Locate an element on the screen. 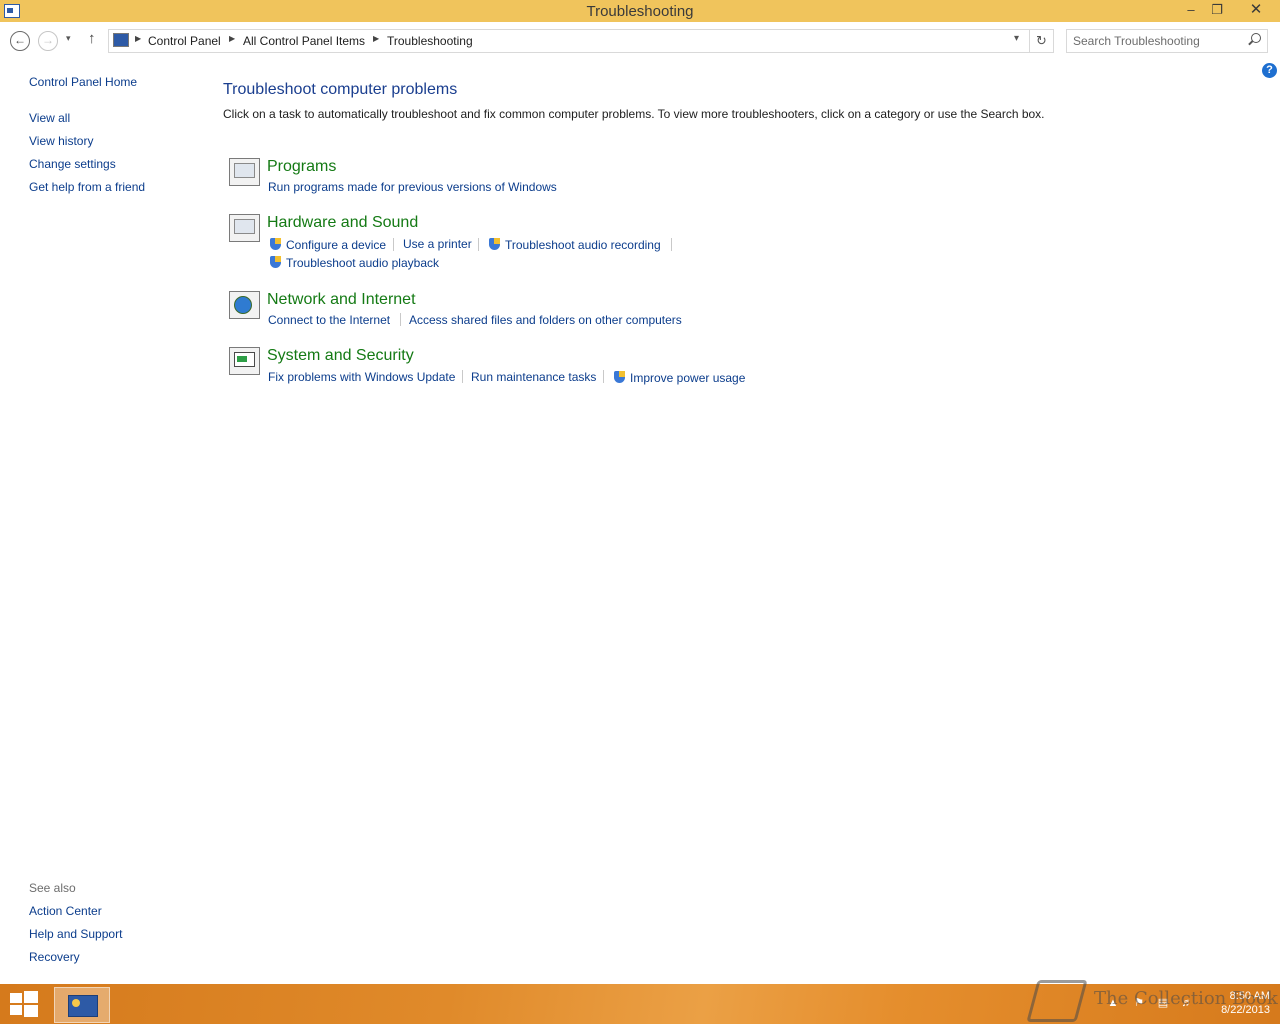 The width and height of the screenshot is (1280, 1024). see-also-header: See also is located at coordinates (52, 888).